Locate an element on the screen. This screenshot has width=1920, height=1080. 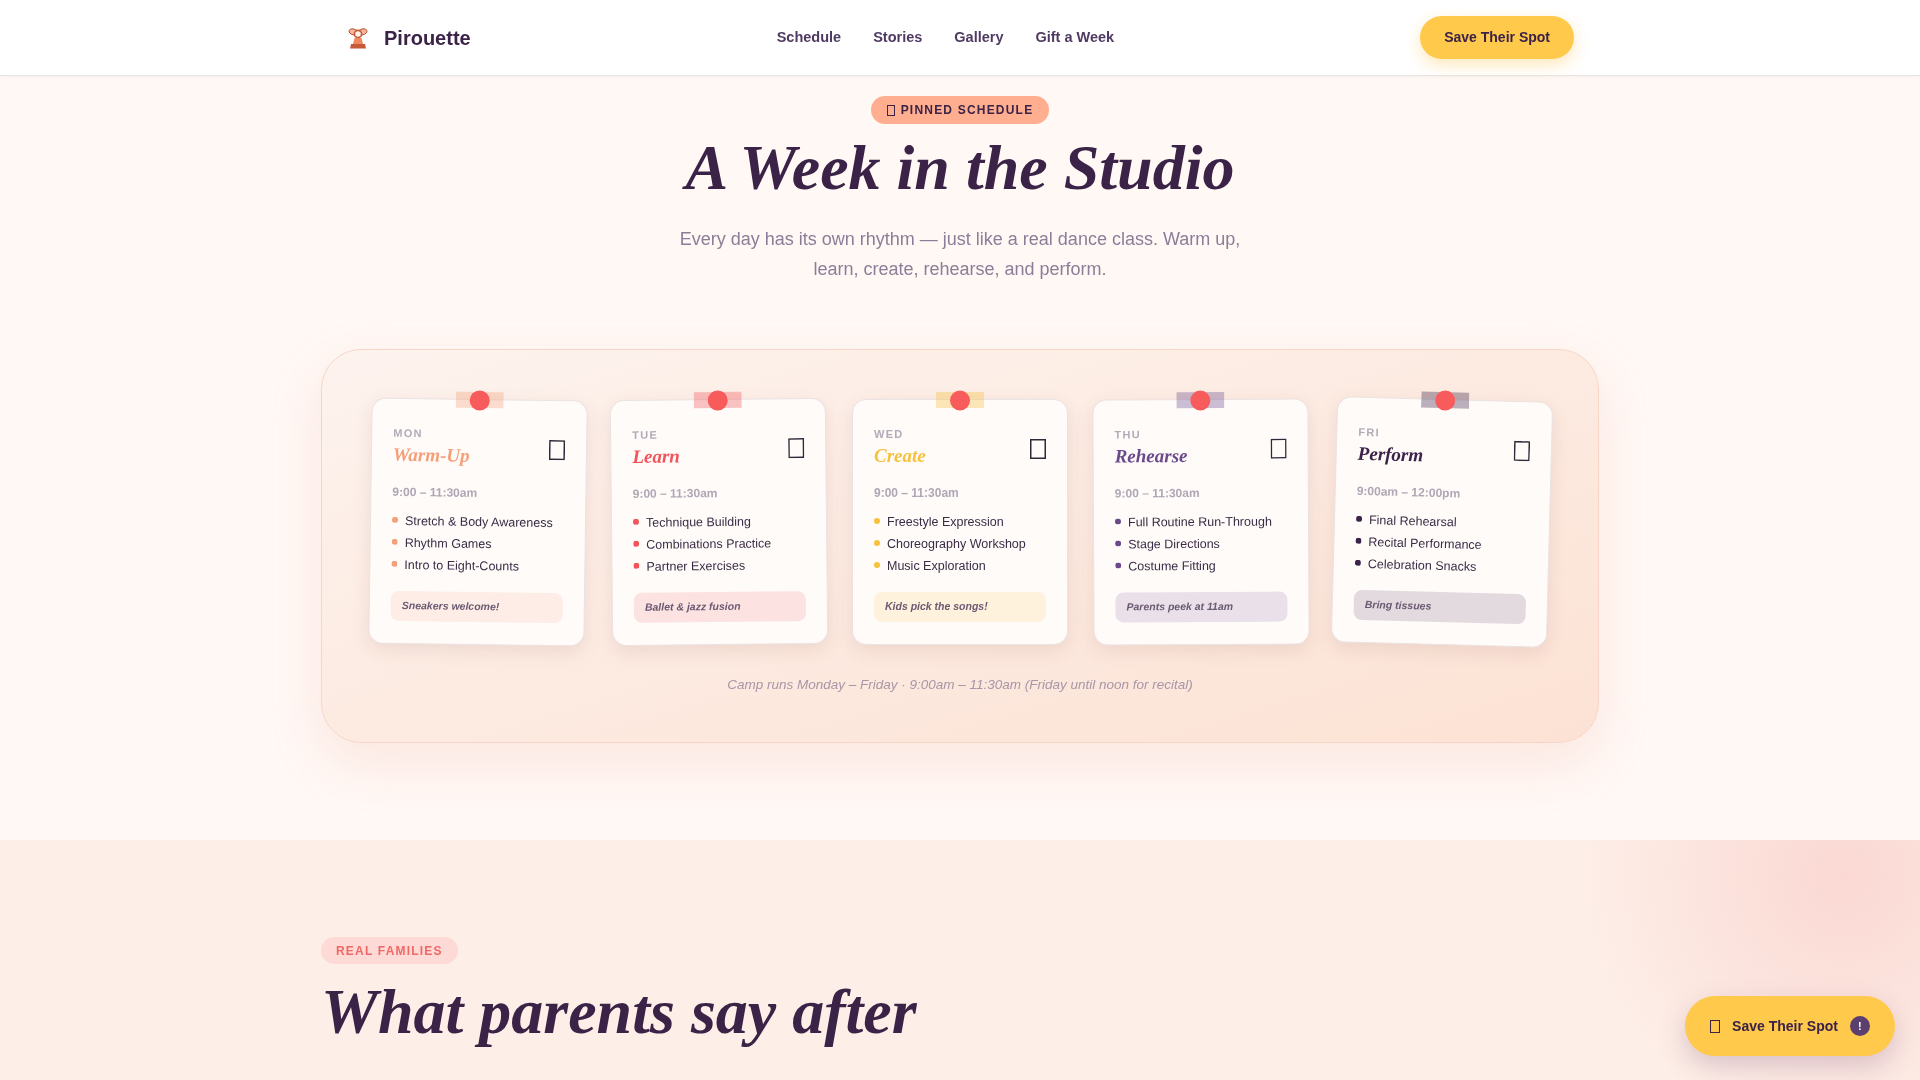
save-spot-button: Save Their Spot is located at coordinates (1497, 37).